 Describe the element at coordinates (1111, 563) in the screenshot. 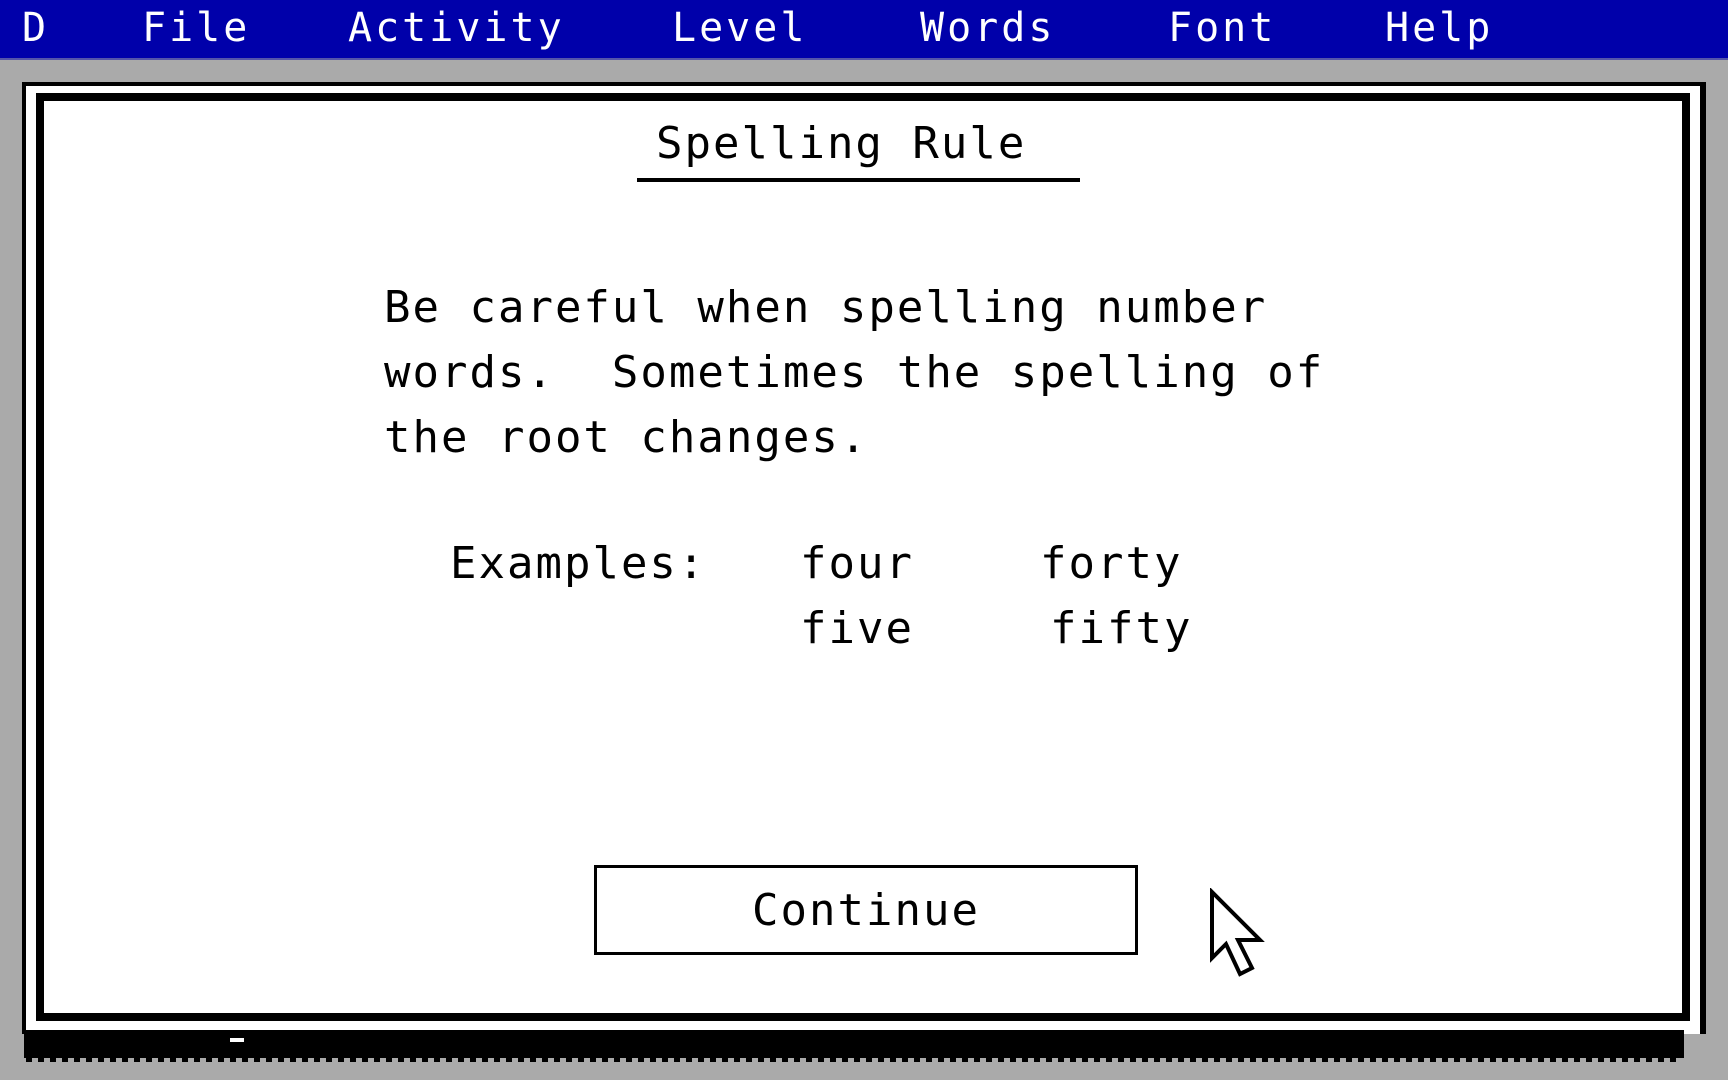

I see `example-derived-forty: forty` at that location.